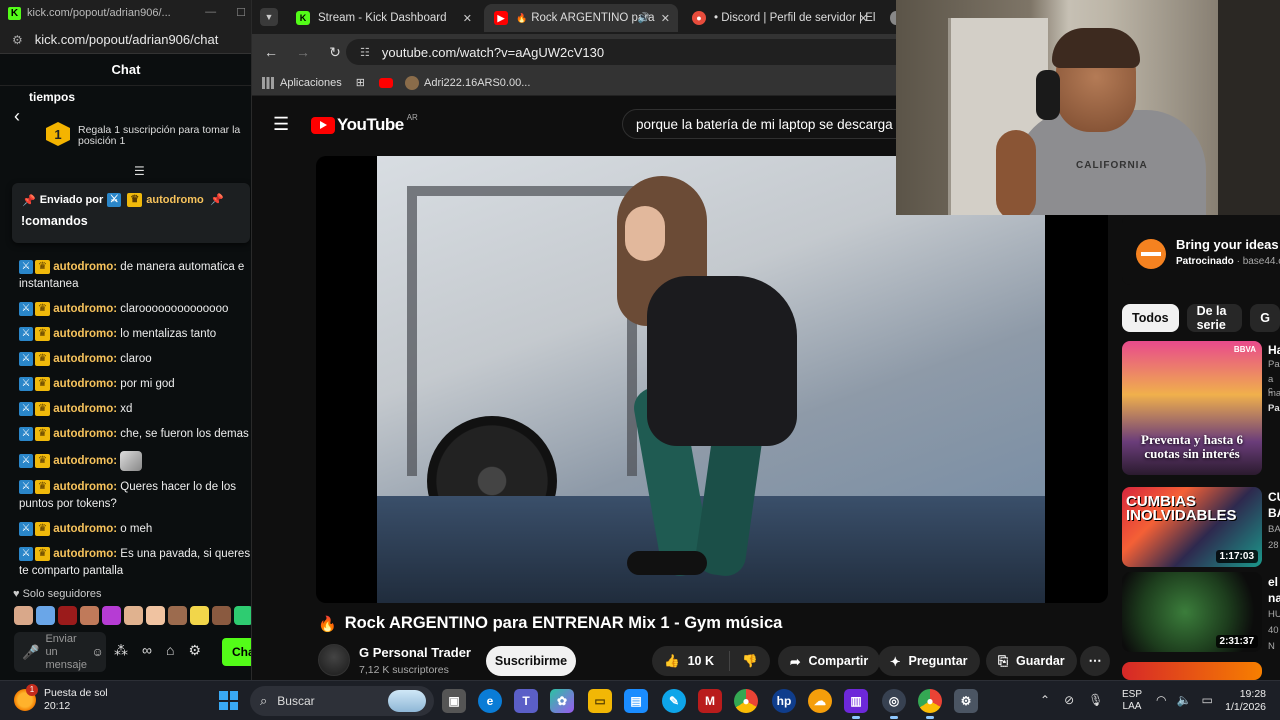 The width and height of the screenshot is (1280, 720). I want to click on network-off-icon: ⊘, so click(1069, 700).